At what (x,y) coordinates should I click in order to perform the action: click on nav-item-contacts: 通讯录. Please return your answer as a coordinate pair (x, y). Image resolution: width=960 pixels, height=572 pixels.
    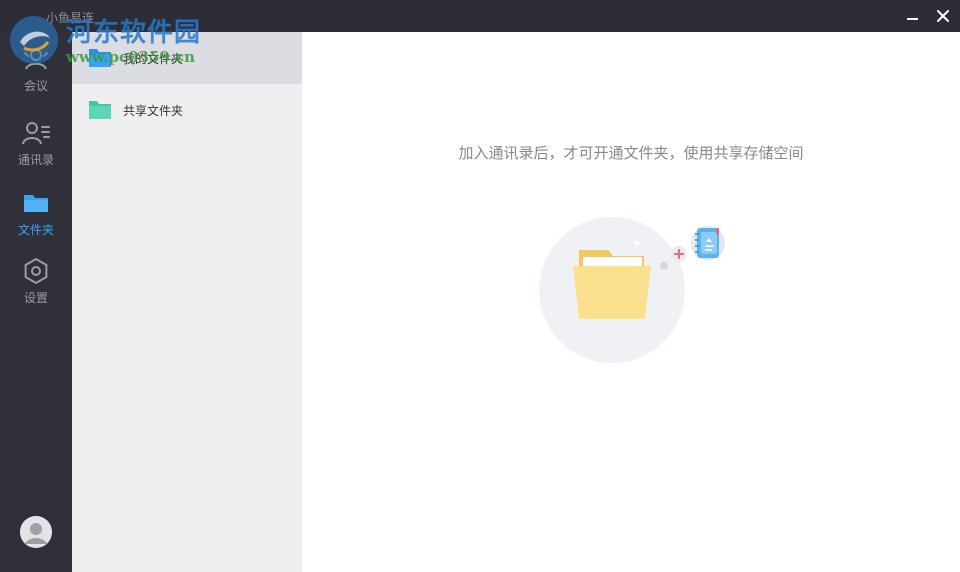
    Looking at the image, I should click on (36, 149).